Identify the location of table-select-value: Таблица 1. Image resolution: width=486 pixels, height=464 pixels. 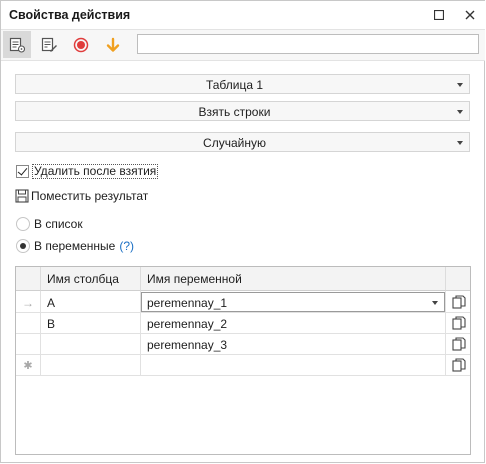
(234, 85).